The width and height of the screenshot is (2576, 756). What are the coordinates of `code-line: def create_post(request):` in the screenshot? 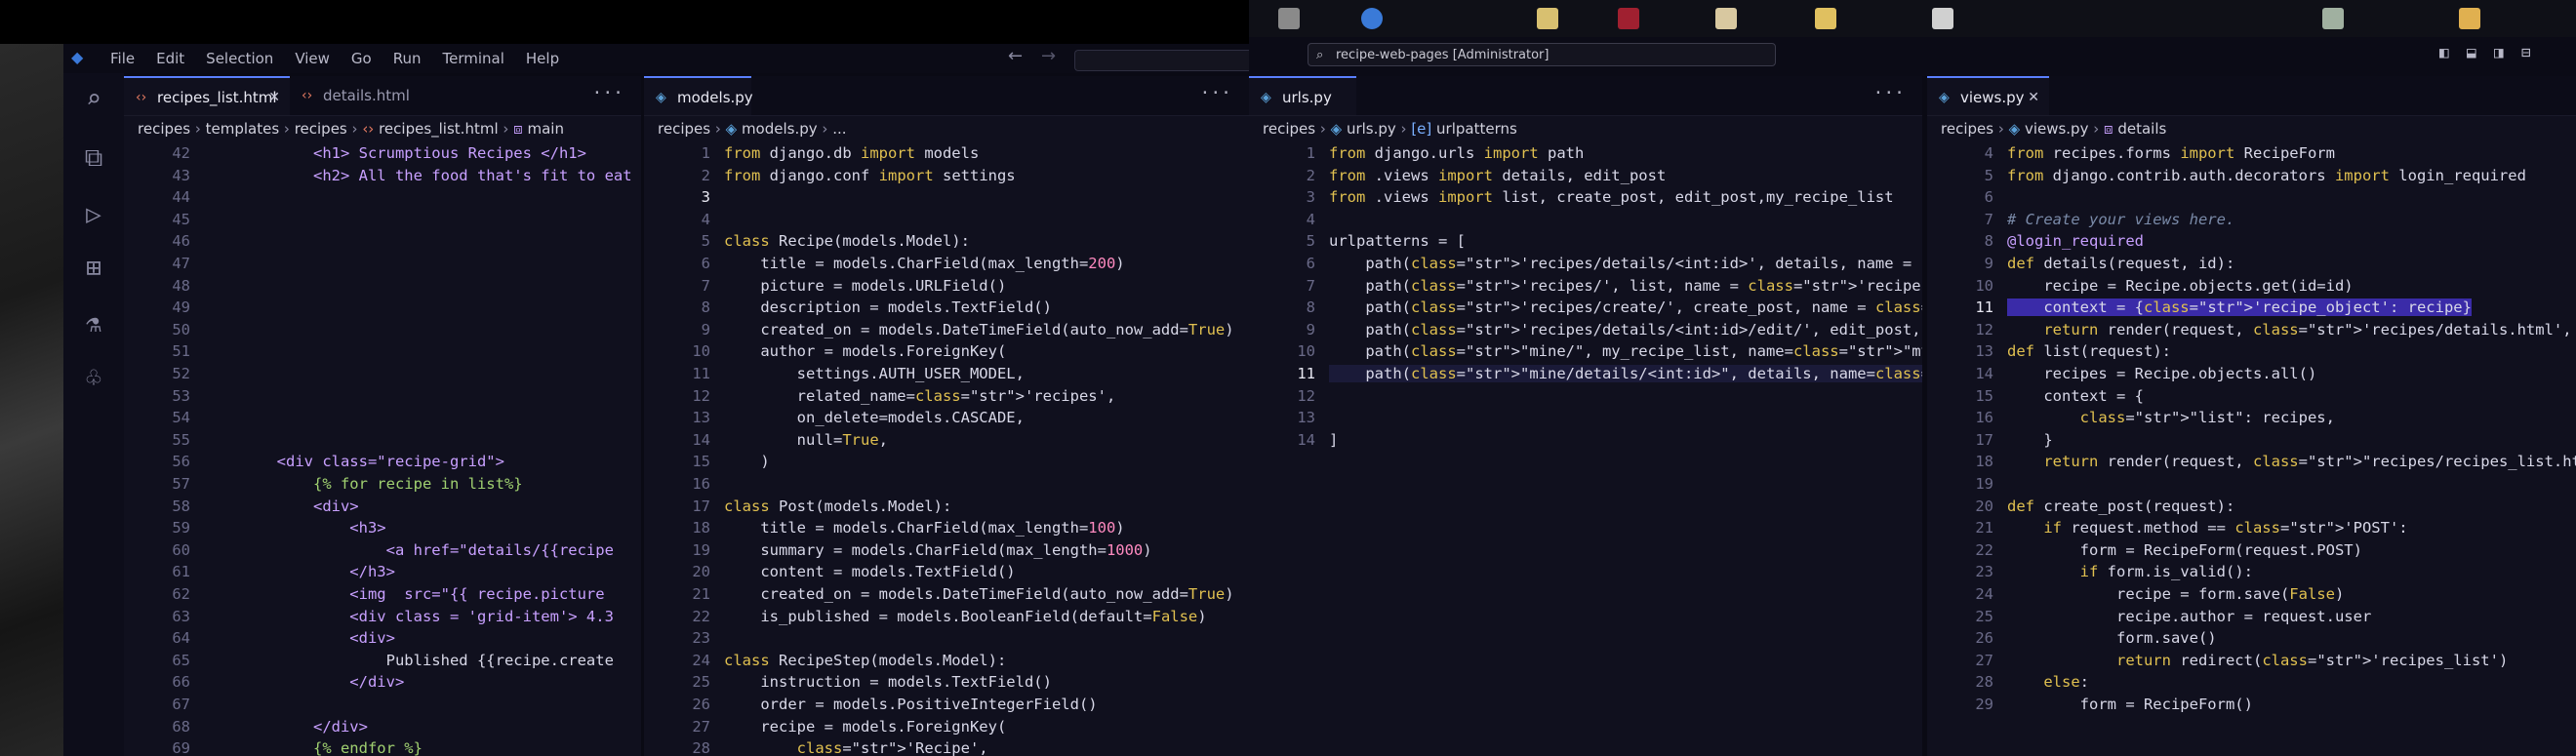 It's located at (2120, 506).